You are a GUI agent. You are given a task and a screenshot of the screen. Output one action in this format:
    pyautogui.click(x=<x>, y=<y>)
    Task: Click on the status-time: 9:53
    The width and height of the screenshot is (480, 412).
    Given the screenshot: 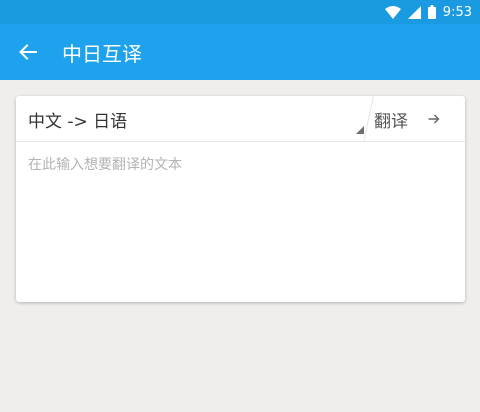 What is the action you would take?
    pyautogui.click(x=457, y=12)
    